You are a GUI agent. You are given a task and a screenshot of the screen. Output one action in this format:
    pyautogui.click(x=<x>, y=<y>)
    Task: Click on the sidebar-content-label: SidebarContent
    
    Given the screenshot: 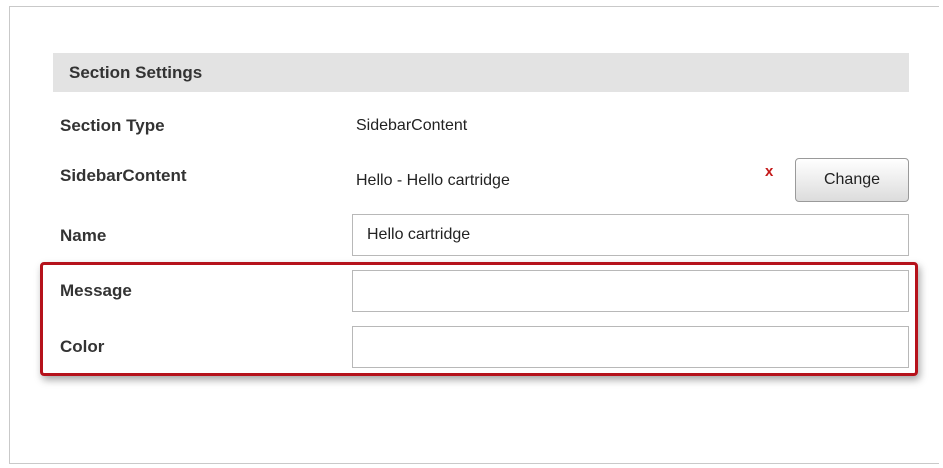 What is the action you would take?
    pyautogui.click(x=123, y=175)
    